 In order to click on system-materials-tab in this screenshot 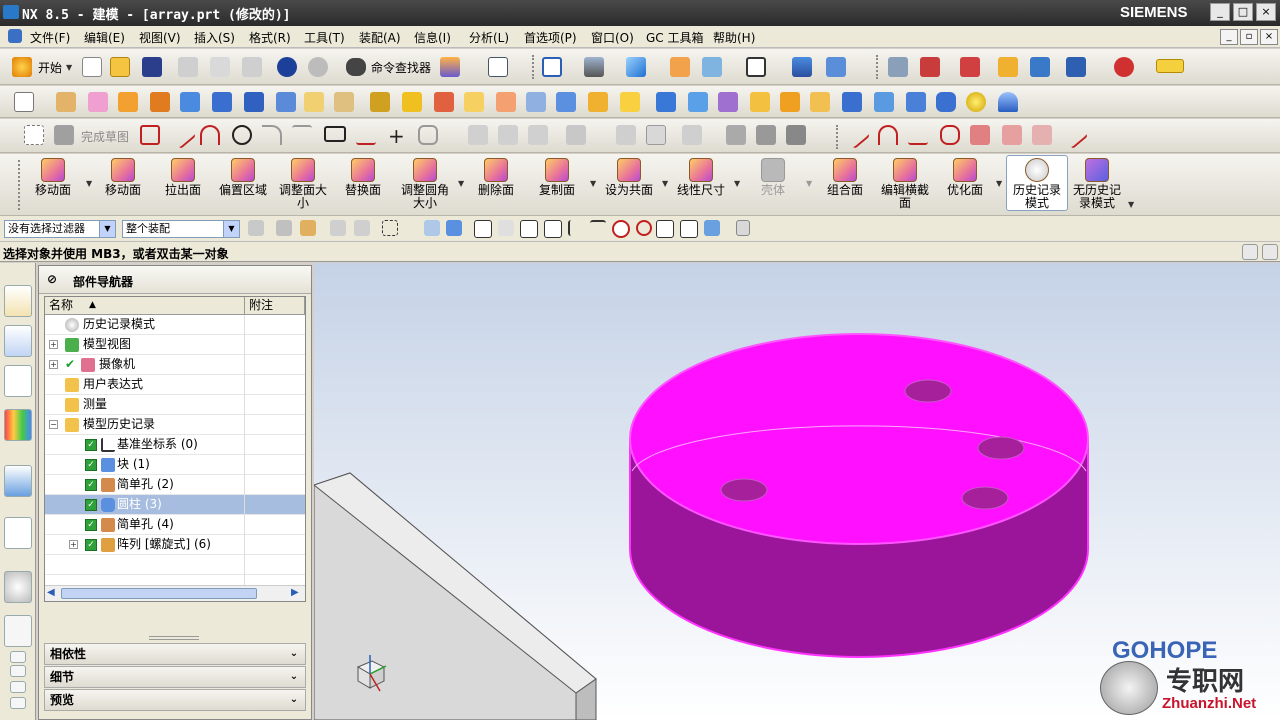, I will do `click(18, 631)`.